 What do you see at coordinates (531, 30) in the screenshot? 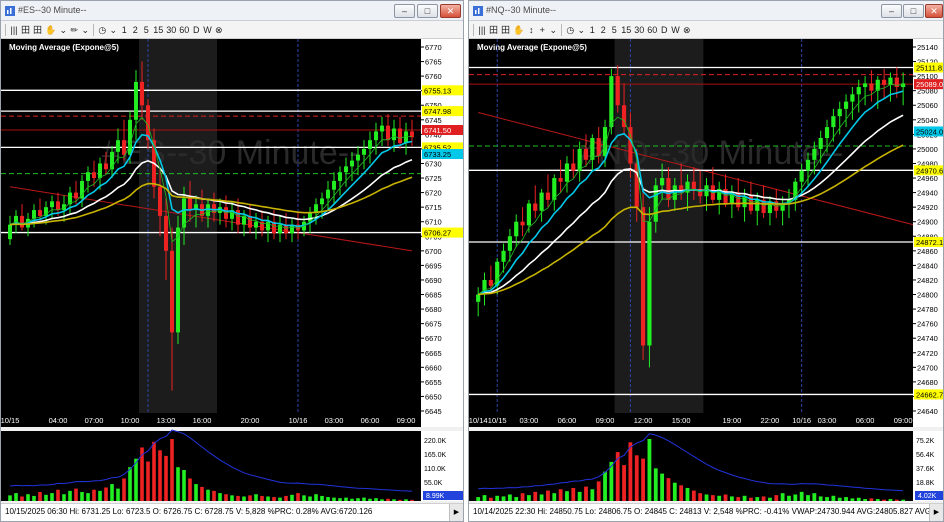
I see `toolbar-button-5: ↕` at bounding box center [531, 30].